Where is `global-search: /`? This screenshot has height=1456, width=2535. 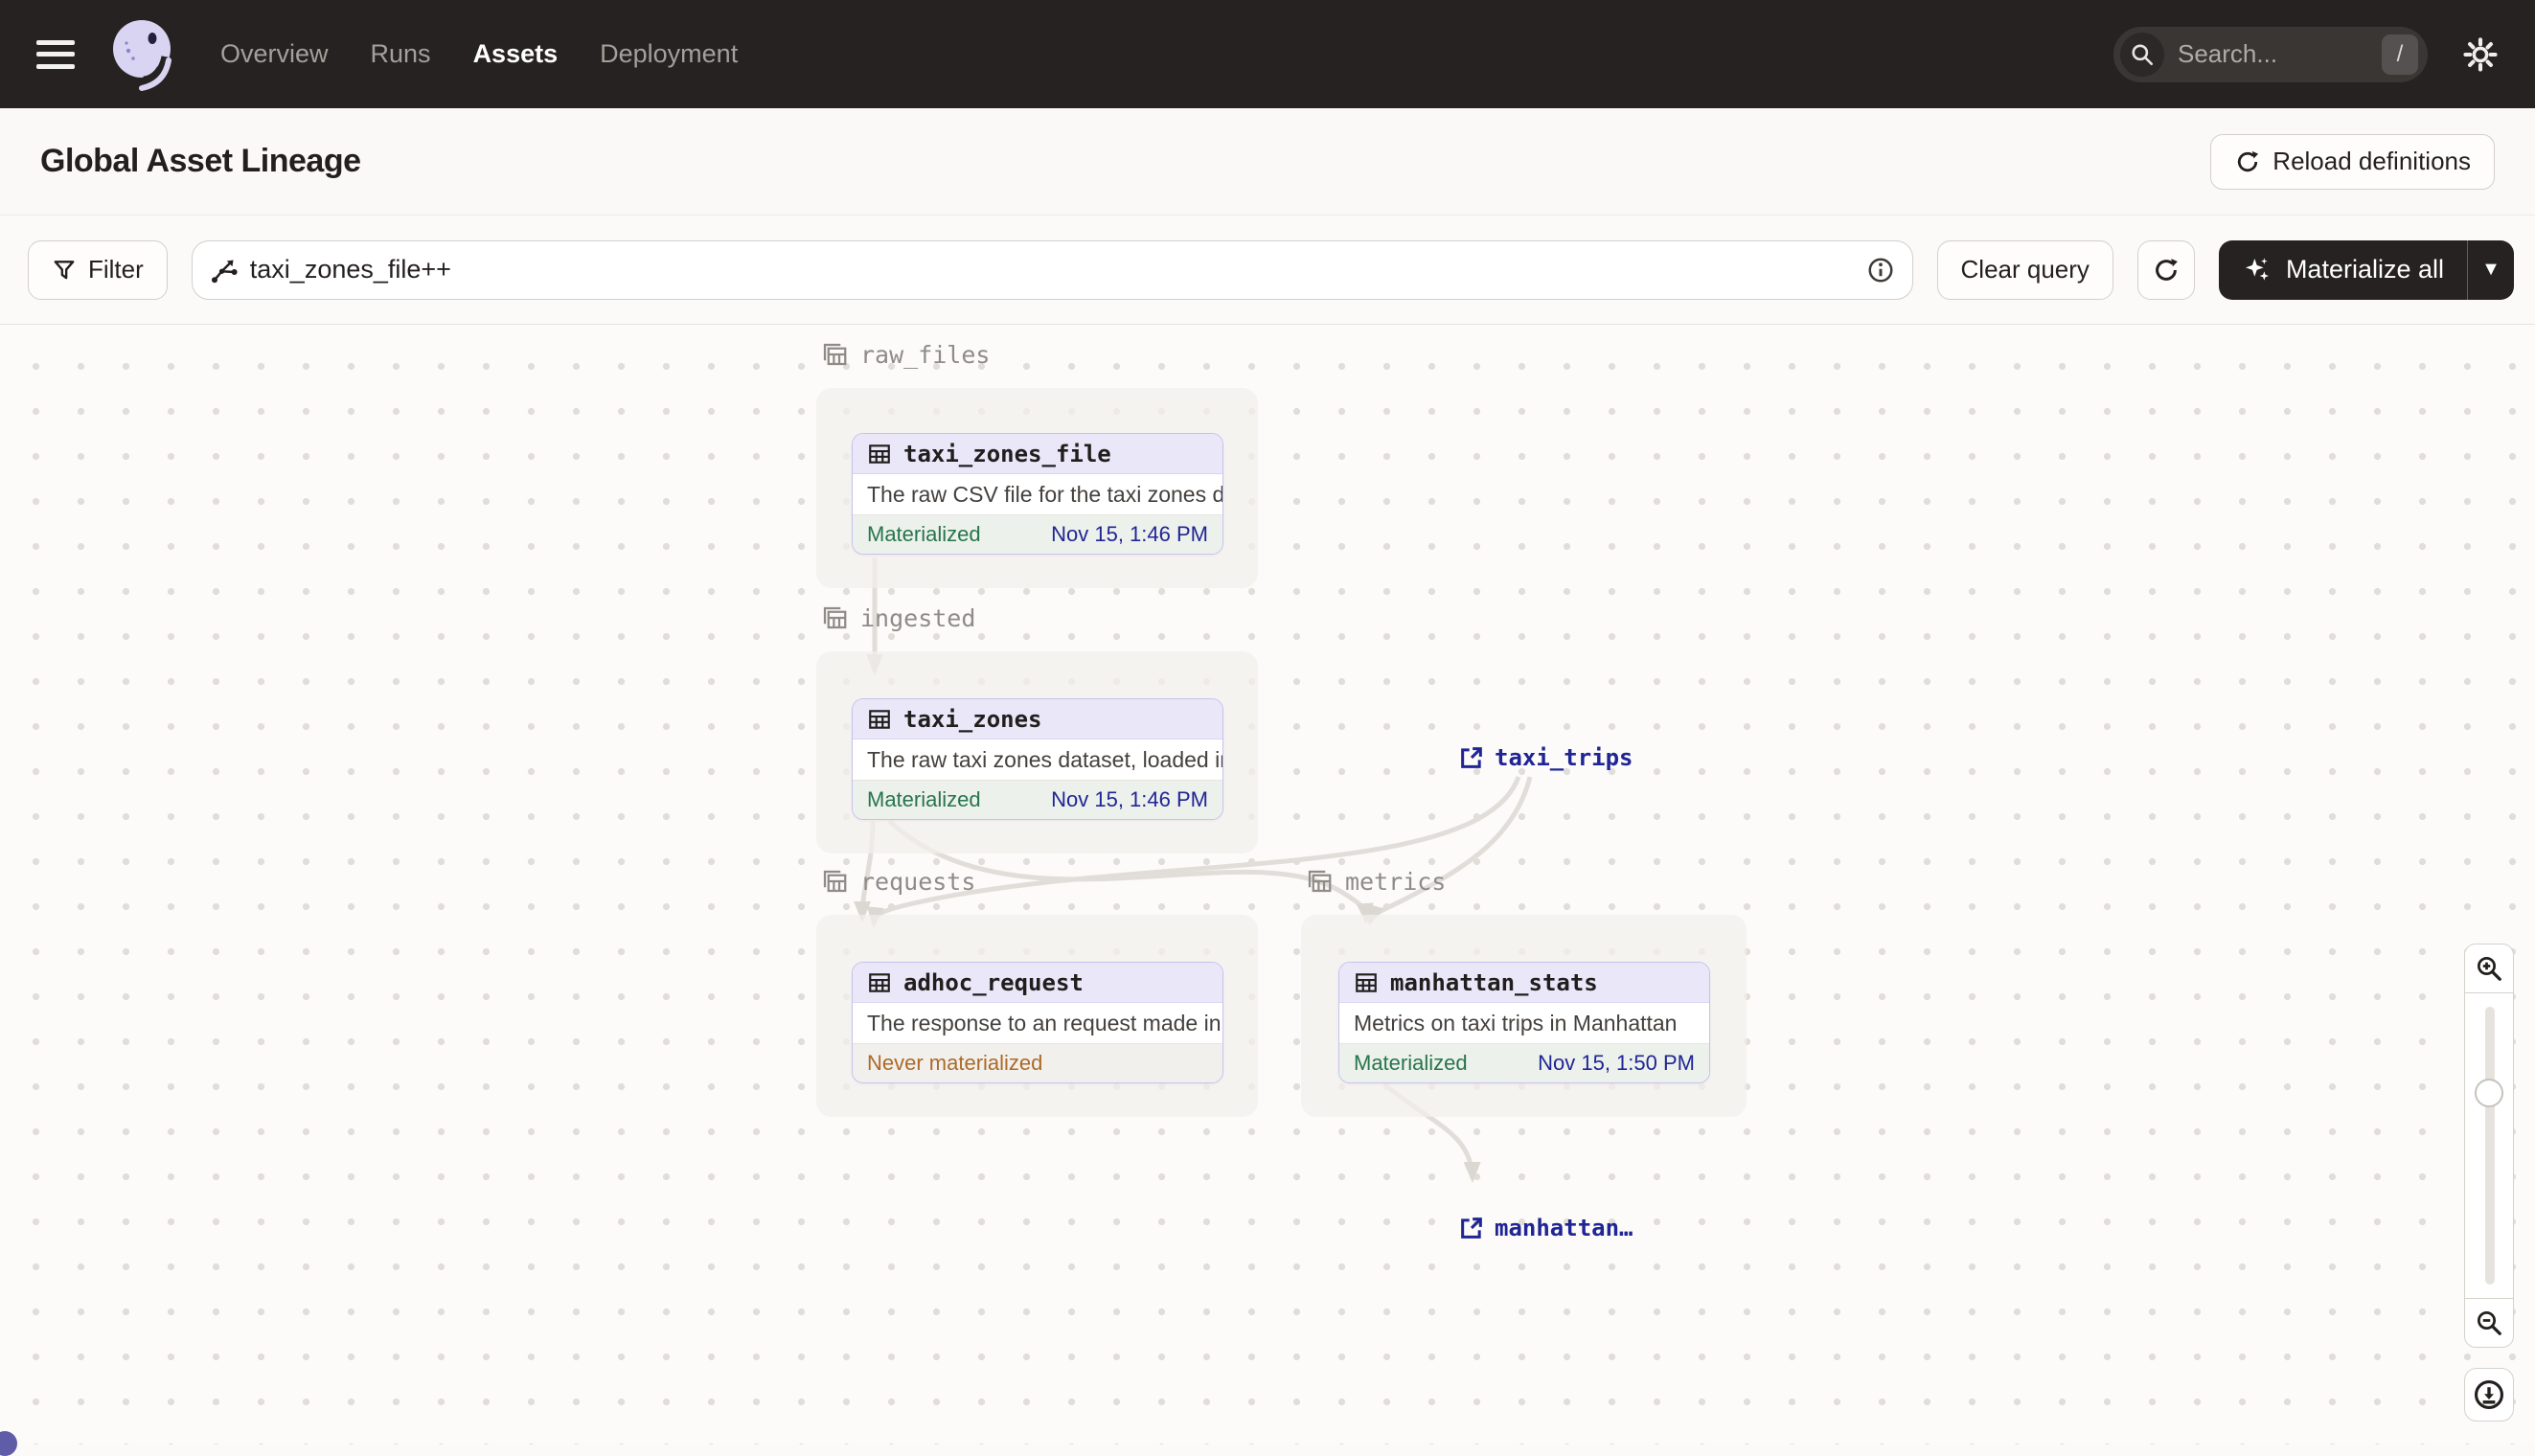 global-search: / is located at coordinates (2270, 54).